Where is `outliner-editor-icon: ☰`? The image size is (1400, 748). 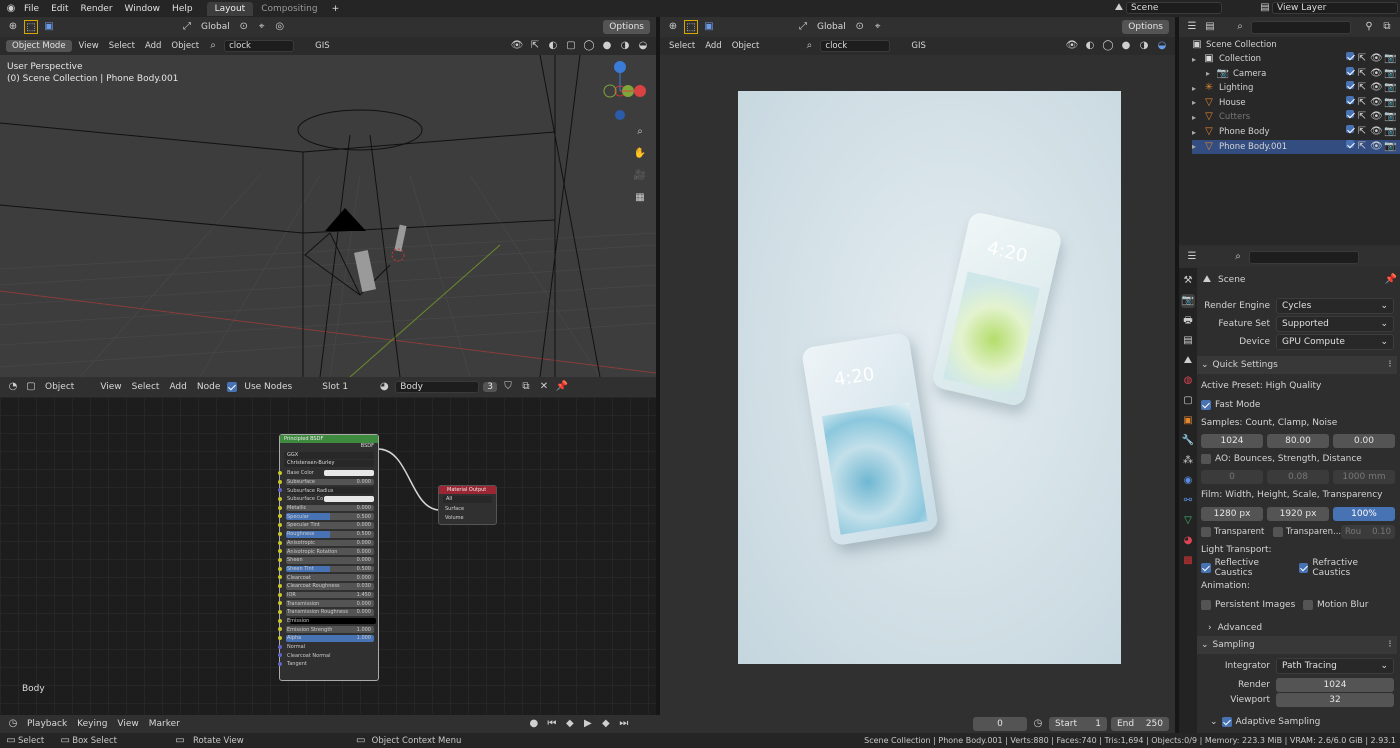 outliner-editor-icon: ☰ is located at coordinates (1192, 27).